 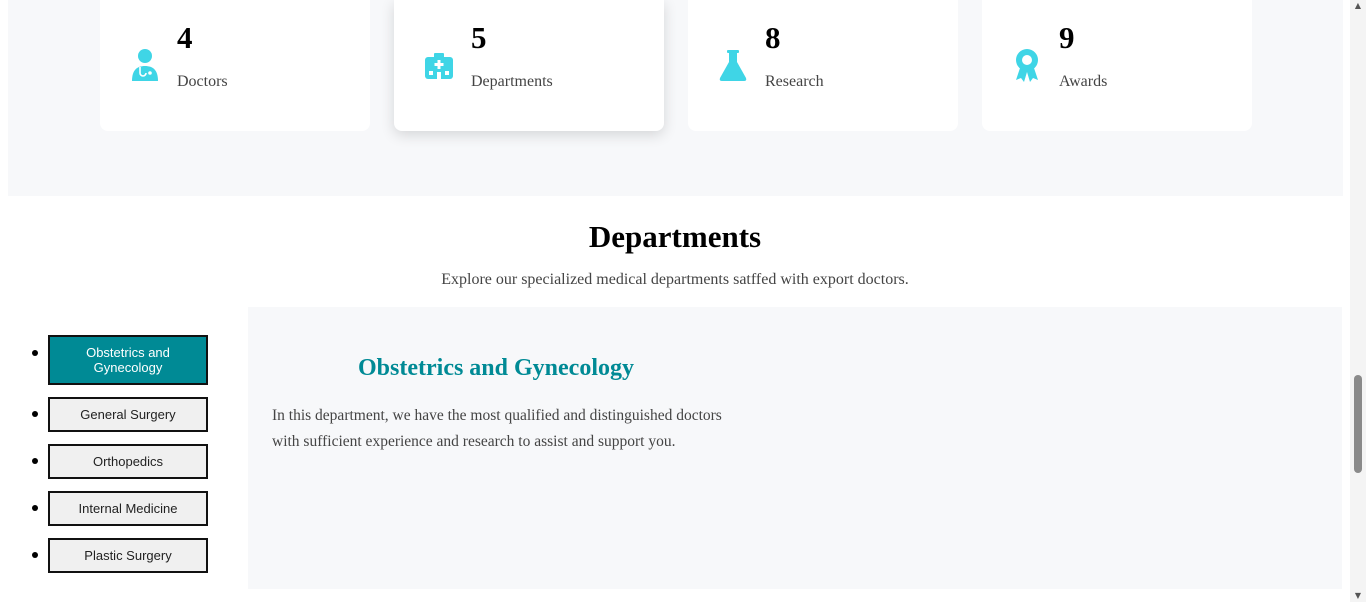 What do you see at coordinates (128, 414) in the screenshot?
I see `tab-general-surgery: General Surgery` at bounding box center [128, 414].